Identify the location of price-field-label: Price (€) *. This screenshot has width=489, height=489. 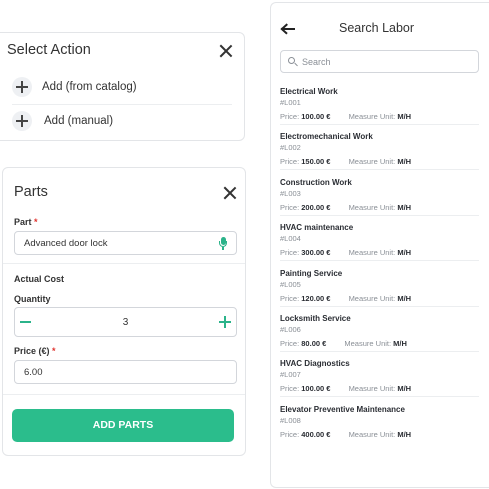
(35, 351).